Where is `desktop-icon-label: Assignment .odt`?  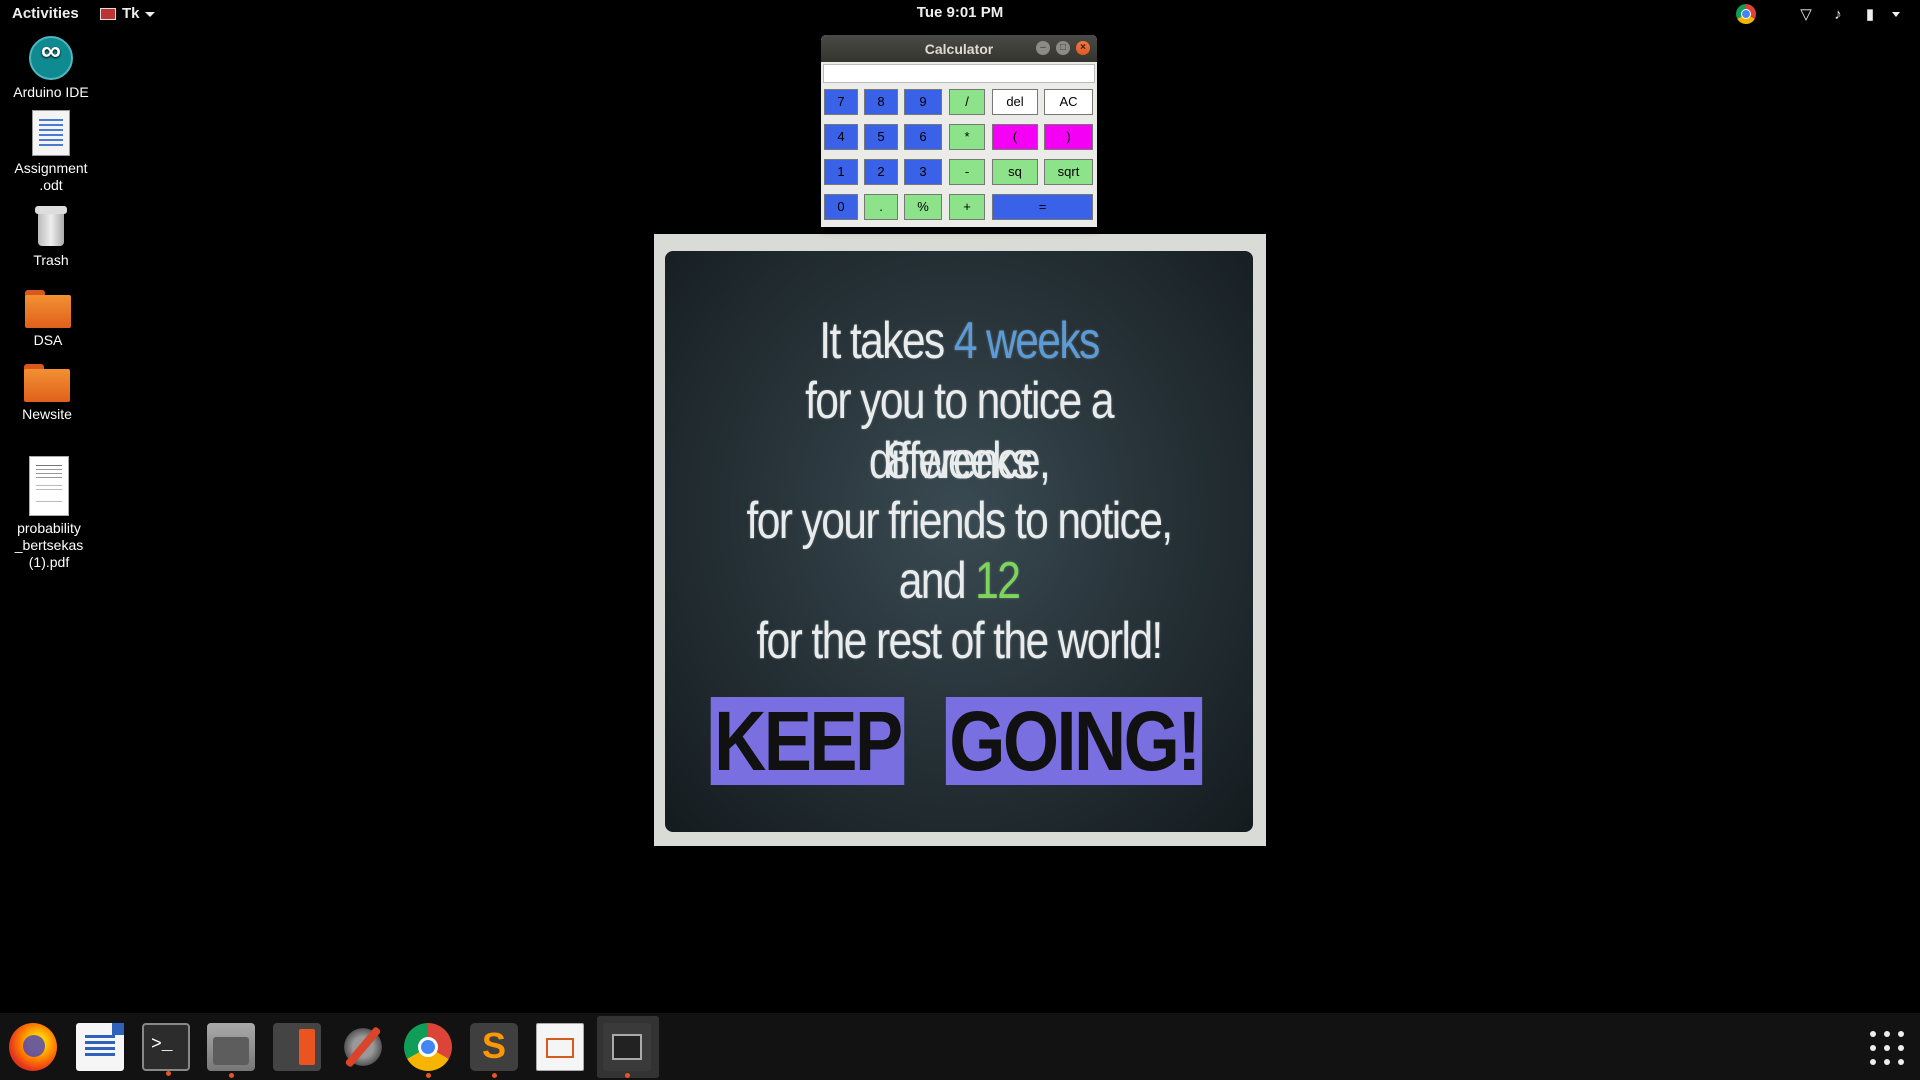 desktop-icon-label: Assignment .odt is located at coordinates (51, 176).